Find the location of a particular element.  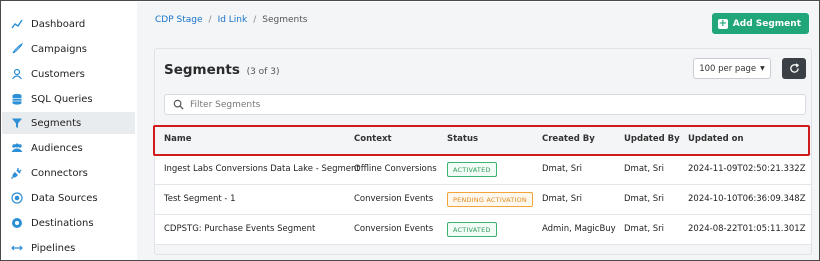

updated-on: 2024-08-22T01:05:11.301Z is located at coordinates (747, 229).